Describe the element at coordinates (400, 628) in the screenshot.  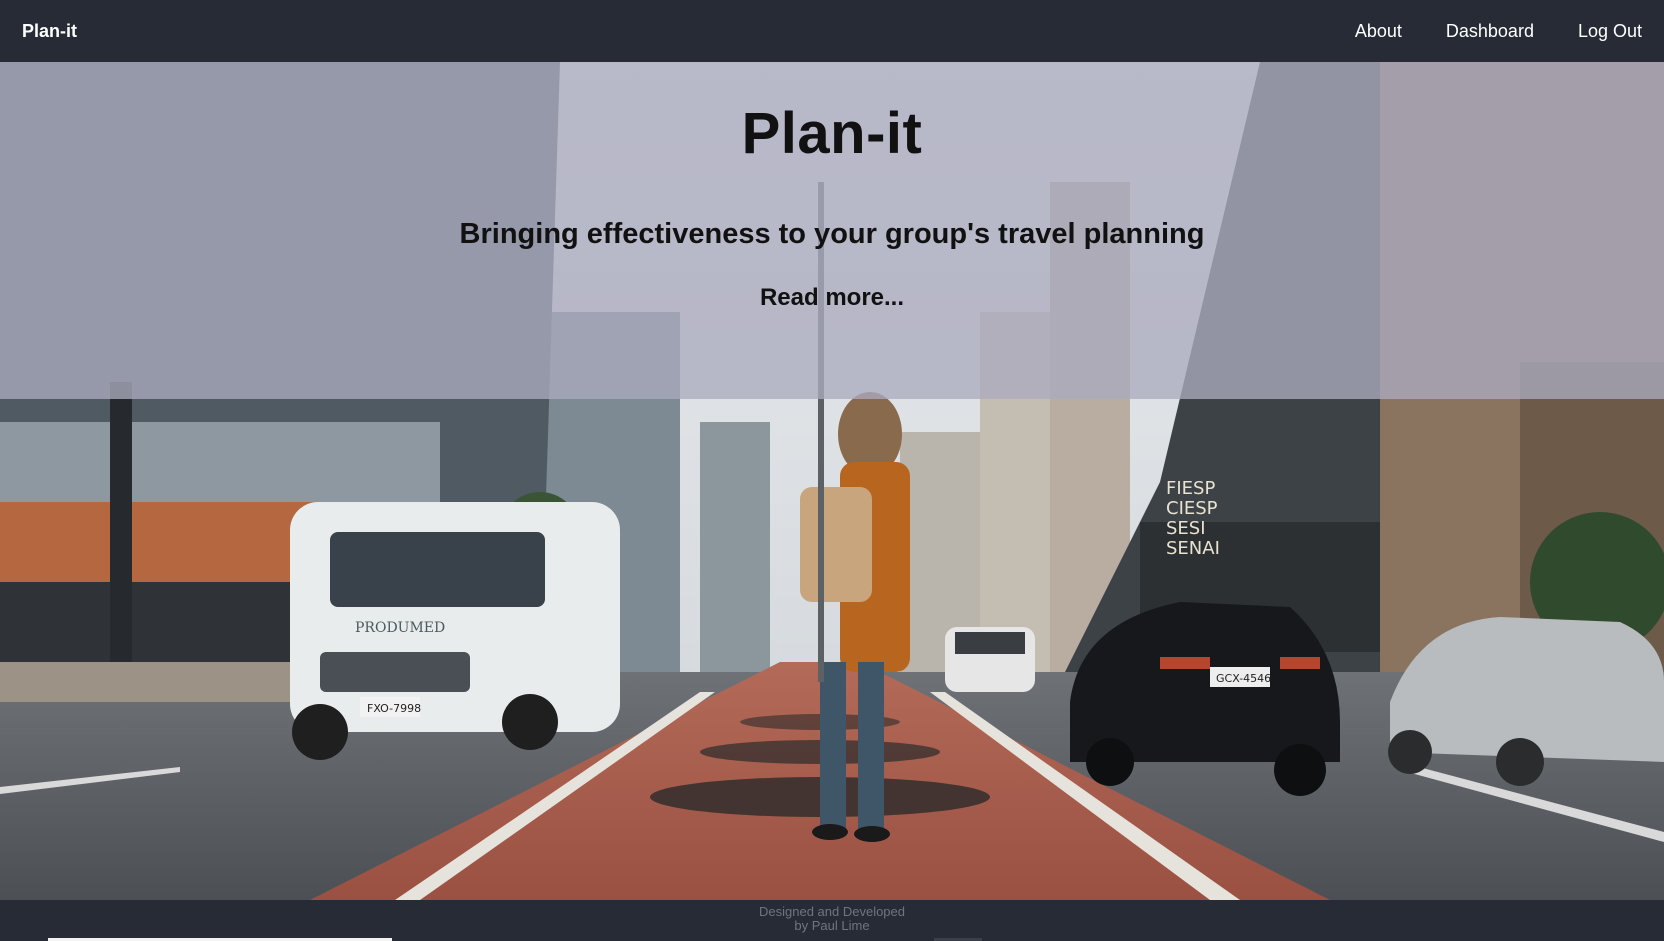
I see `van-brand: PRODUMED` at that location.